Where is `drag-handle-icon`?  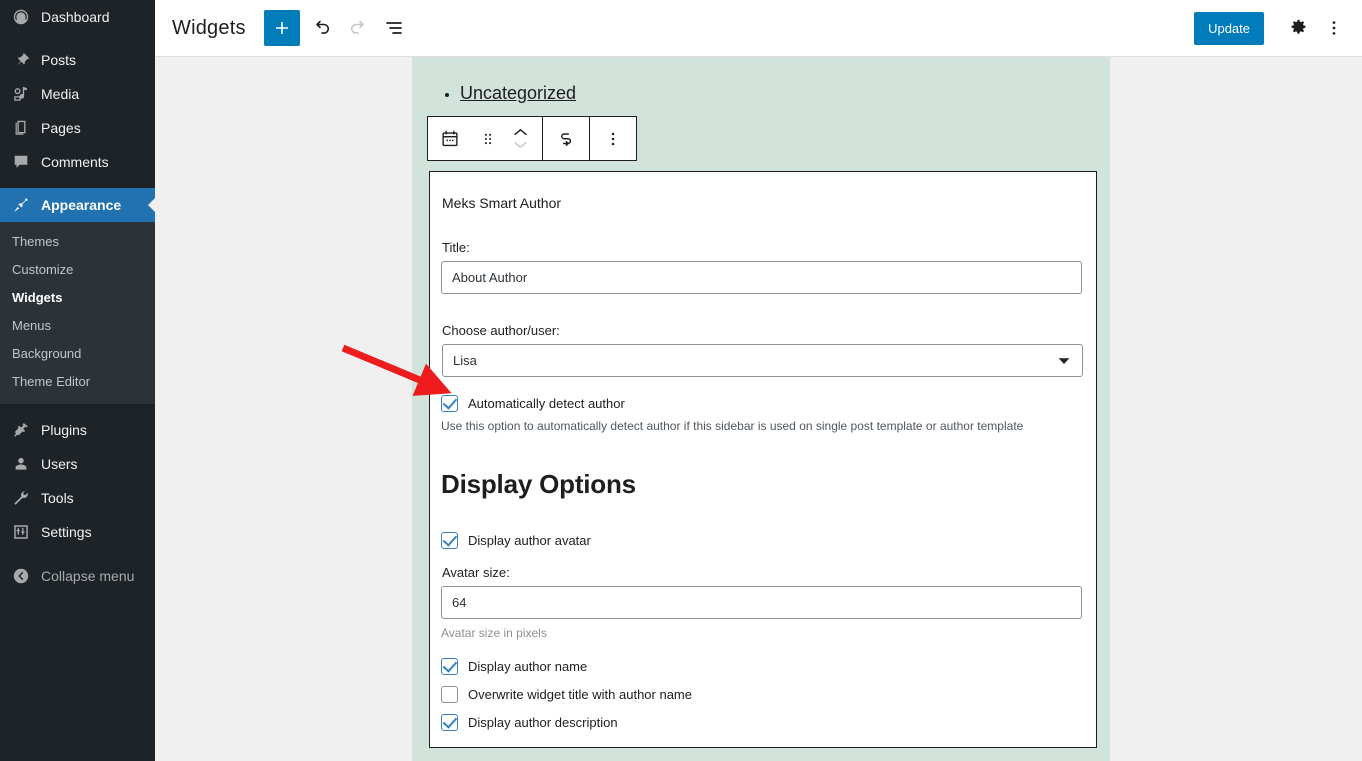 drag-handle-icon is located at coordinates (488, 138).